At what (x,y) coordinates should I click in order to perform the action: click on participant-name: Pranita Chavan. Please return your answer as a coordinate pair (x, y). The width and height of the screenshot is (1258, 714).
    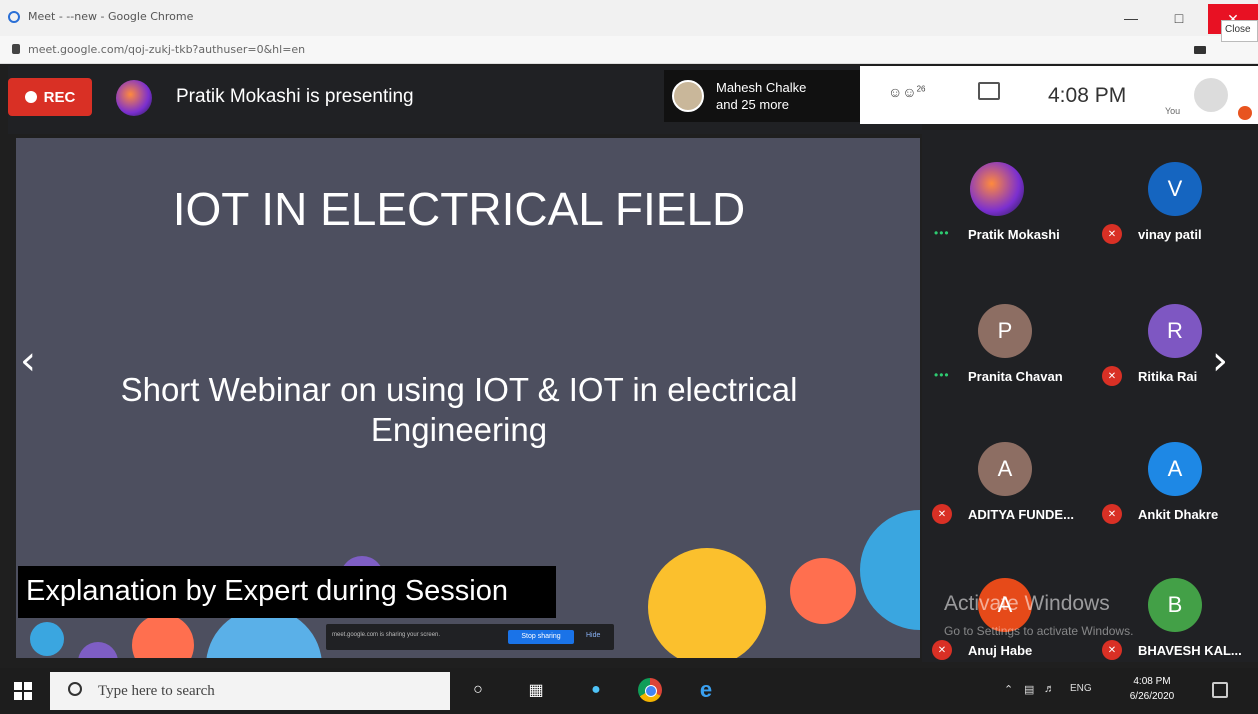
    Looking at the image, I should click on (1015, 376).